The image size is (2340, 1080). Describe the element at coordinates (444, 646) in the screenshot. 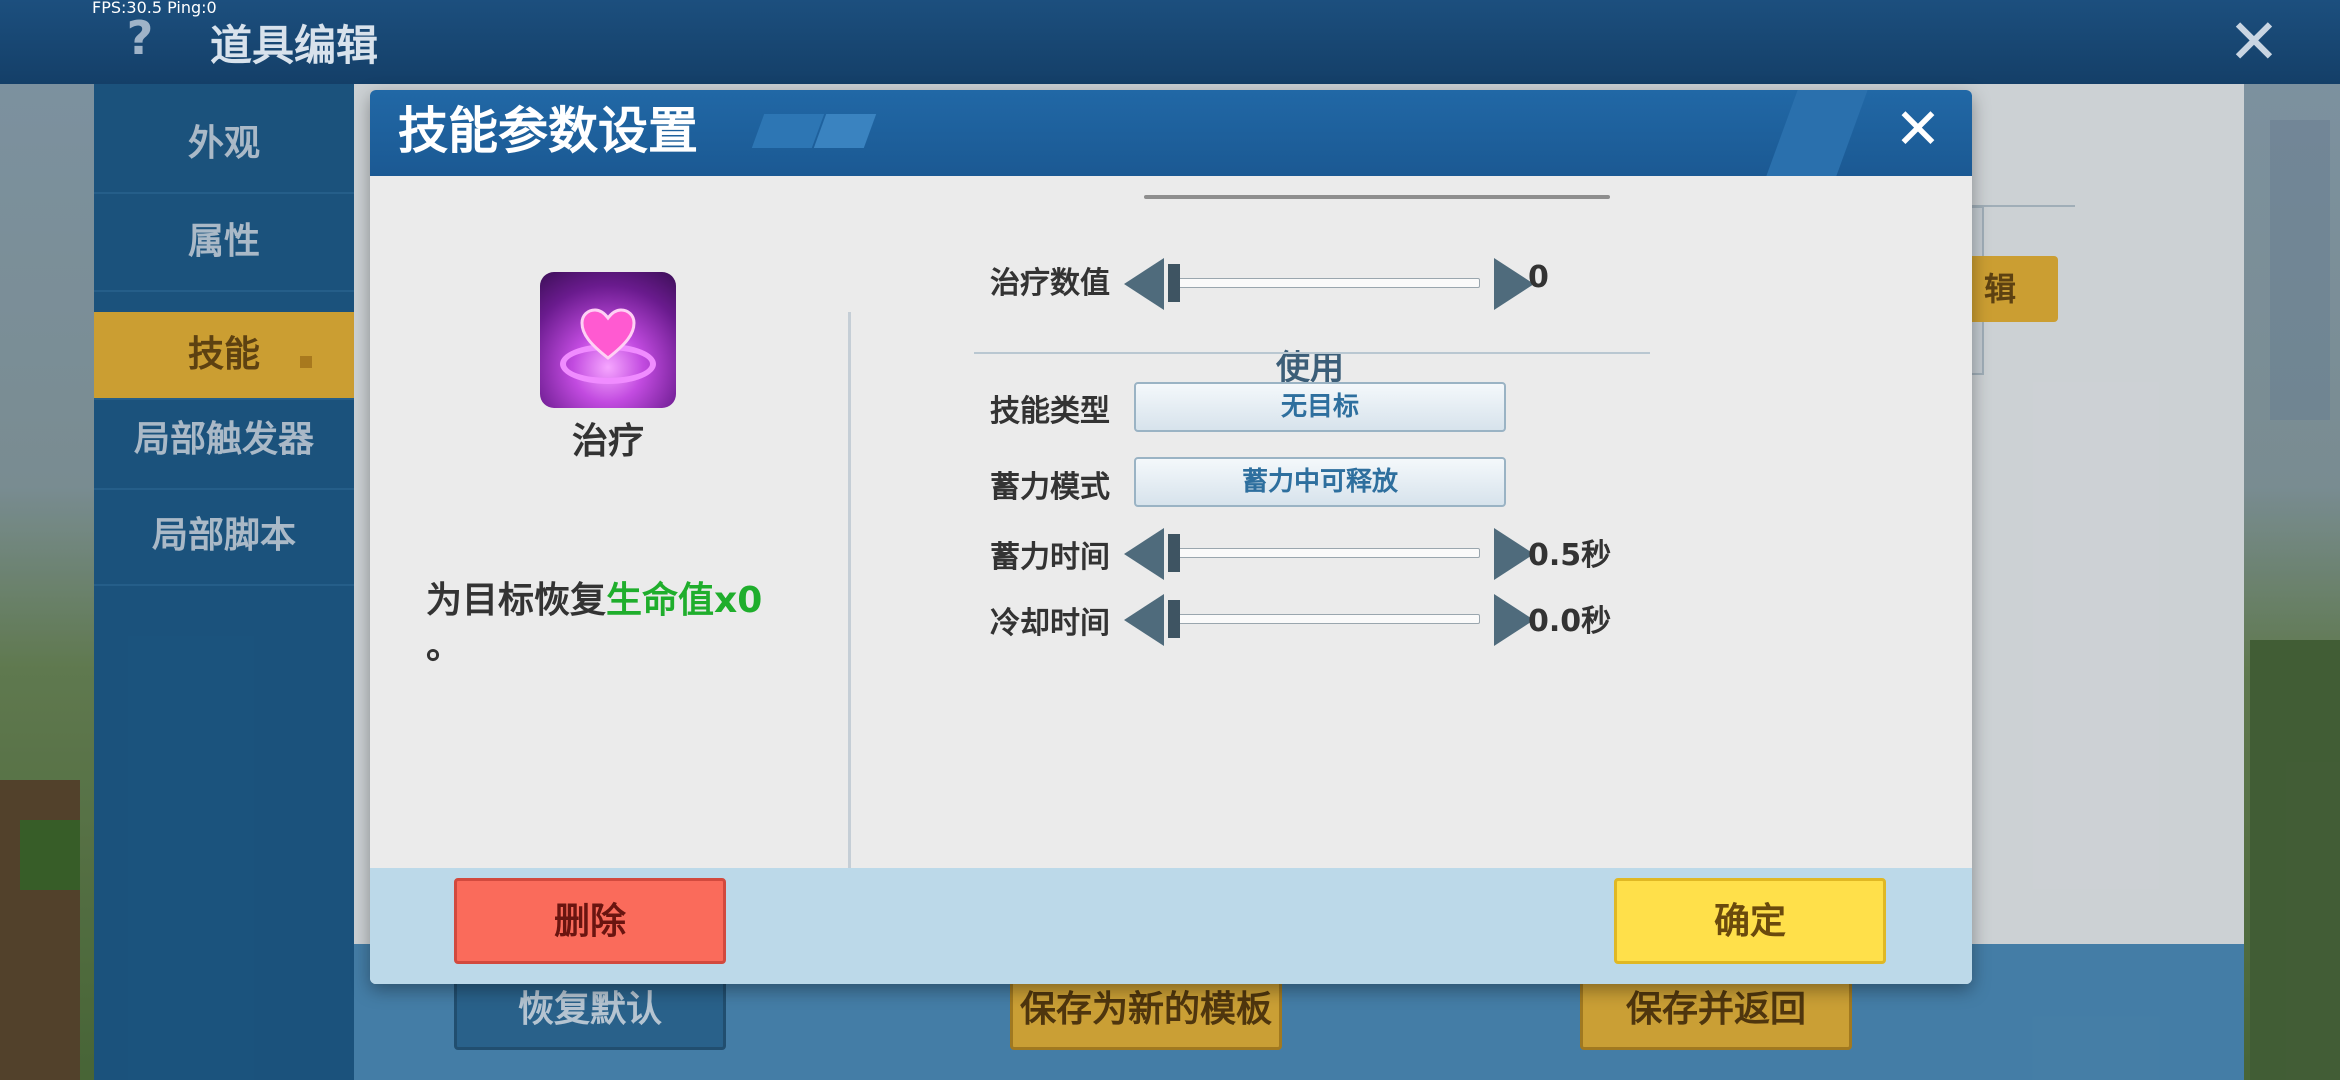

I see `desc-line2: 。` at that location.